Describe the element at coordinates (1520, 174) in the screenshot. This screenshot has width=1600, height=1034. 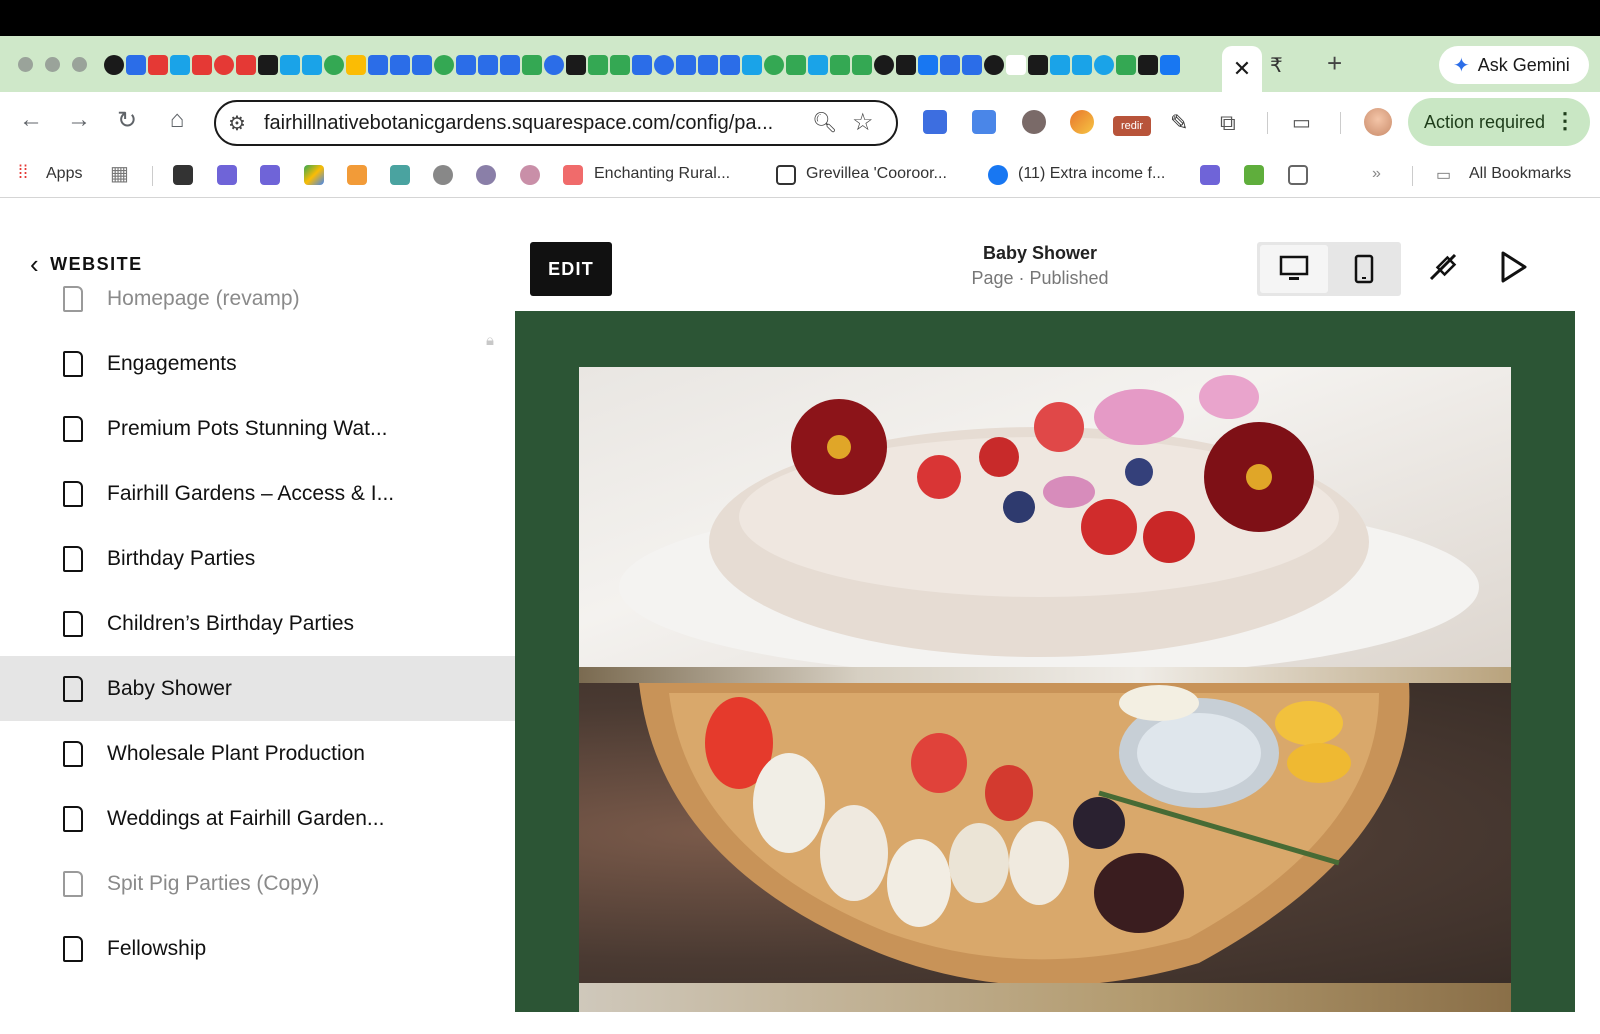
I see `all-bookmarks: All Bookmarks` at that location.